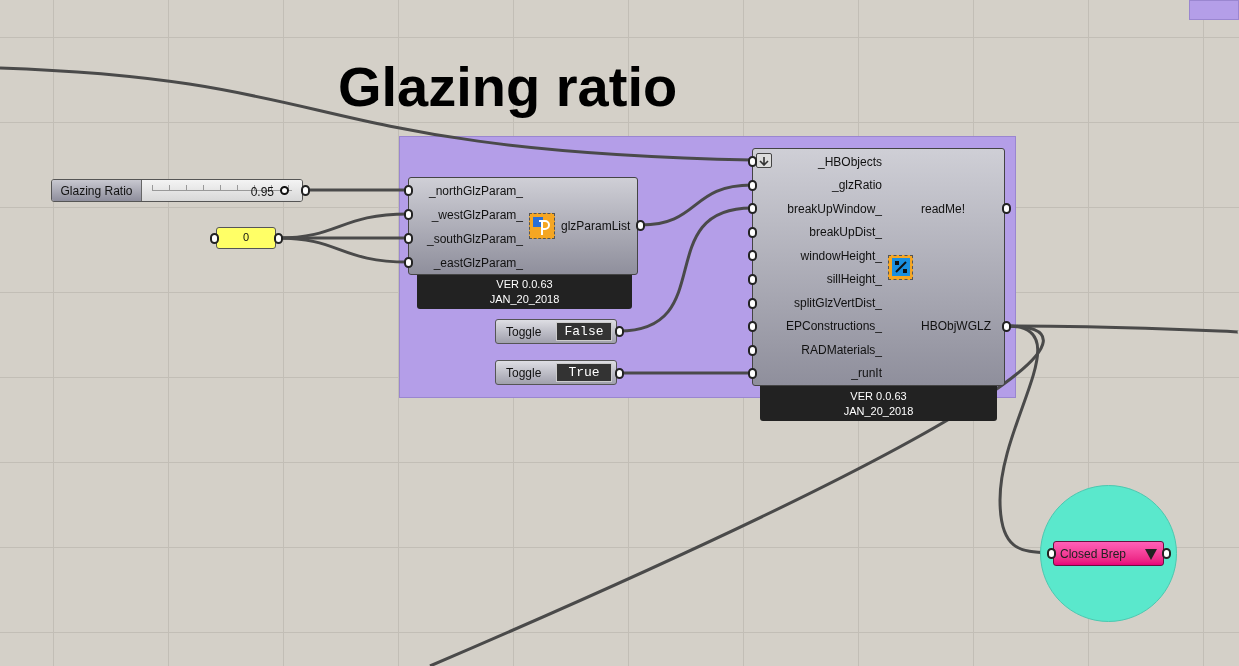 Image resolution: width=1239 pixels, height=666 pixels. I want to click on canvas-title: Glazing ratio, so click(508, 87).